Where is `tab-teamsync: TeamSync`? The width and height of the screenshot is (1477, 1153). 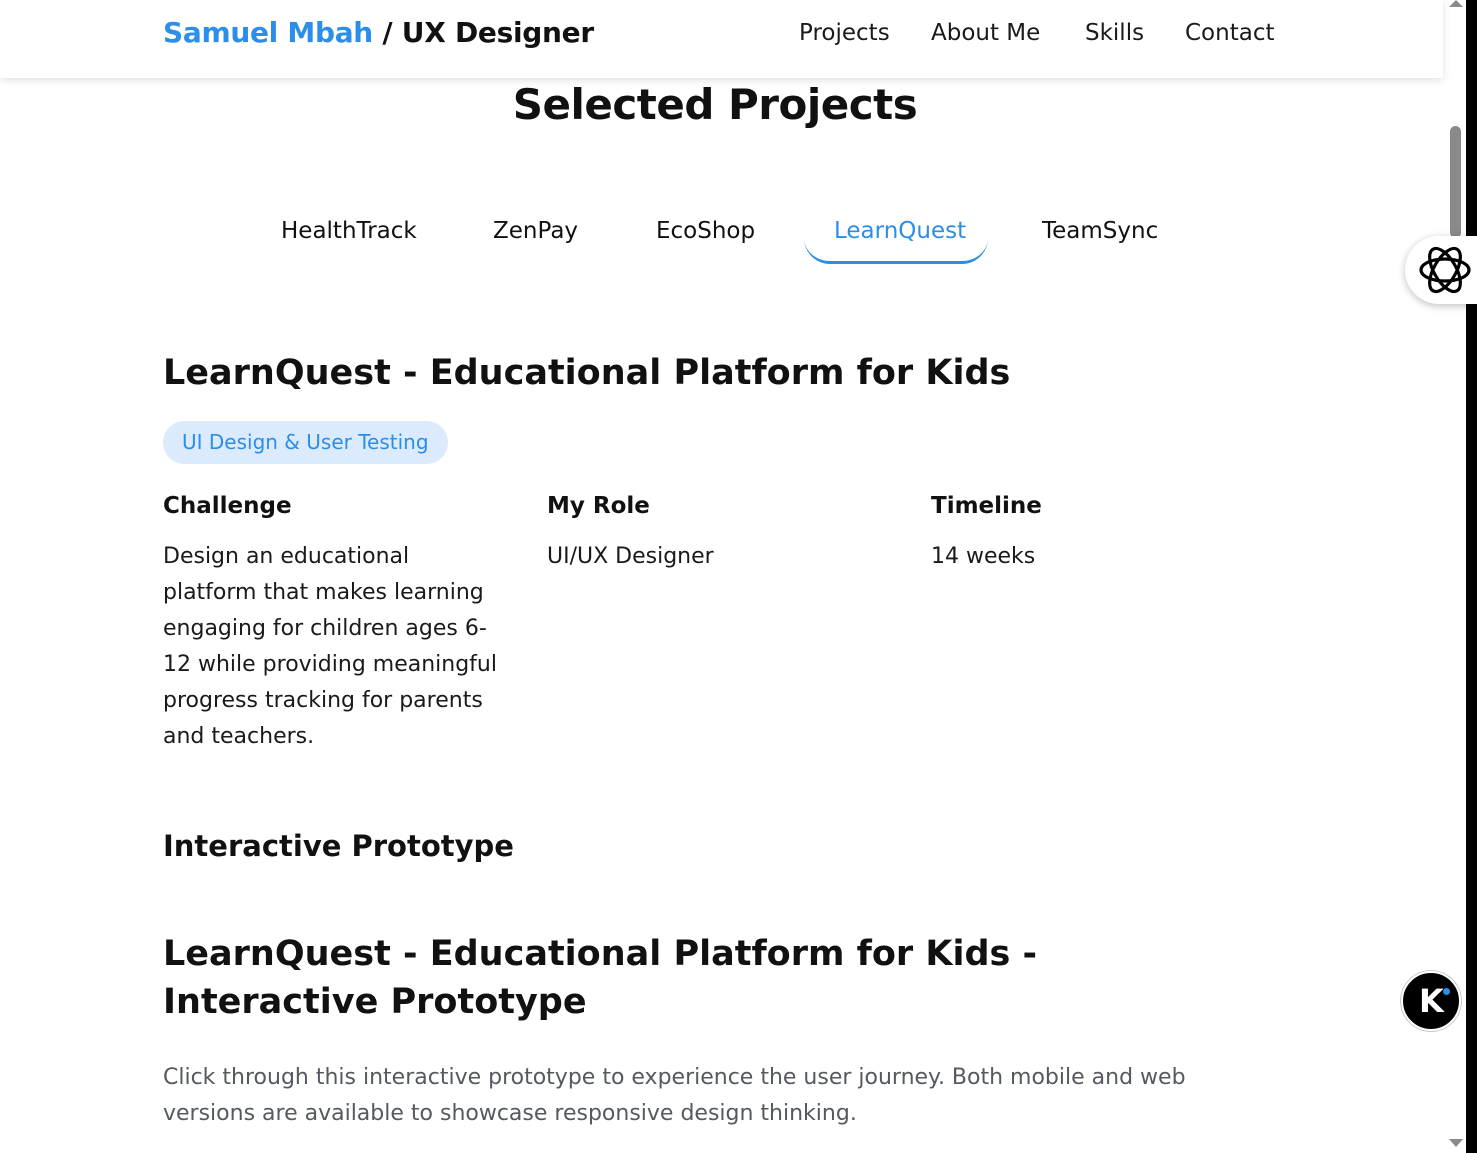
tab-teamsync: TeamSync is located at coordinates (1100, 231).